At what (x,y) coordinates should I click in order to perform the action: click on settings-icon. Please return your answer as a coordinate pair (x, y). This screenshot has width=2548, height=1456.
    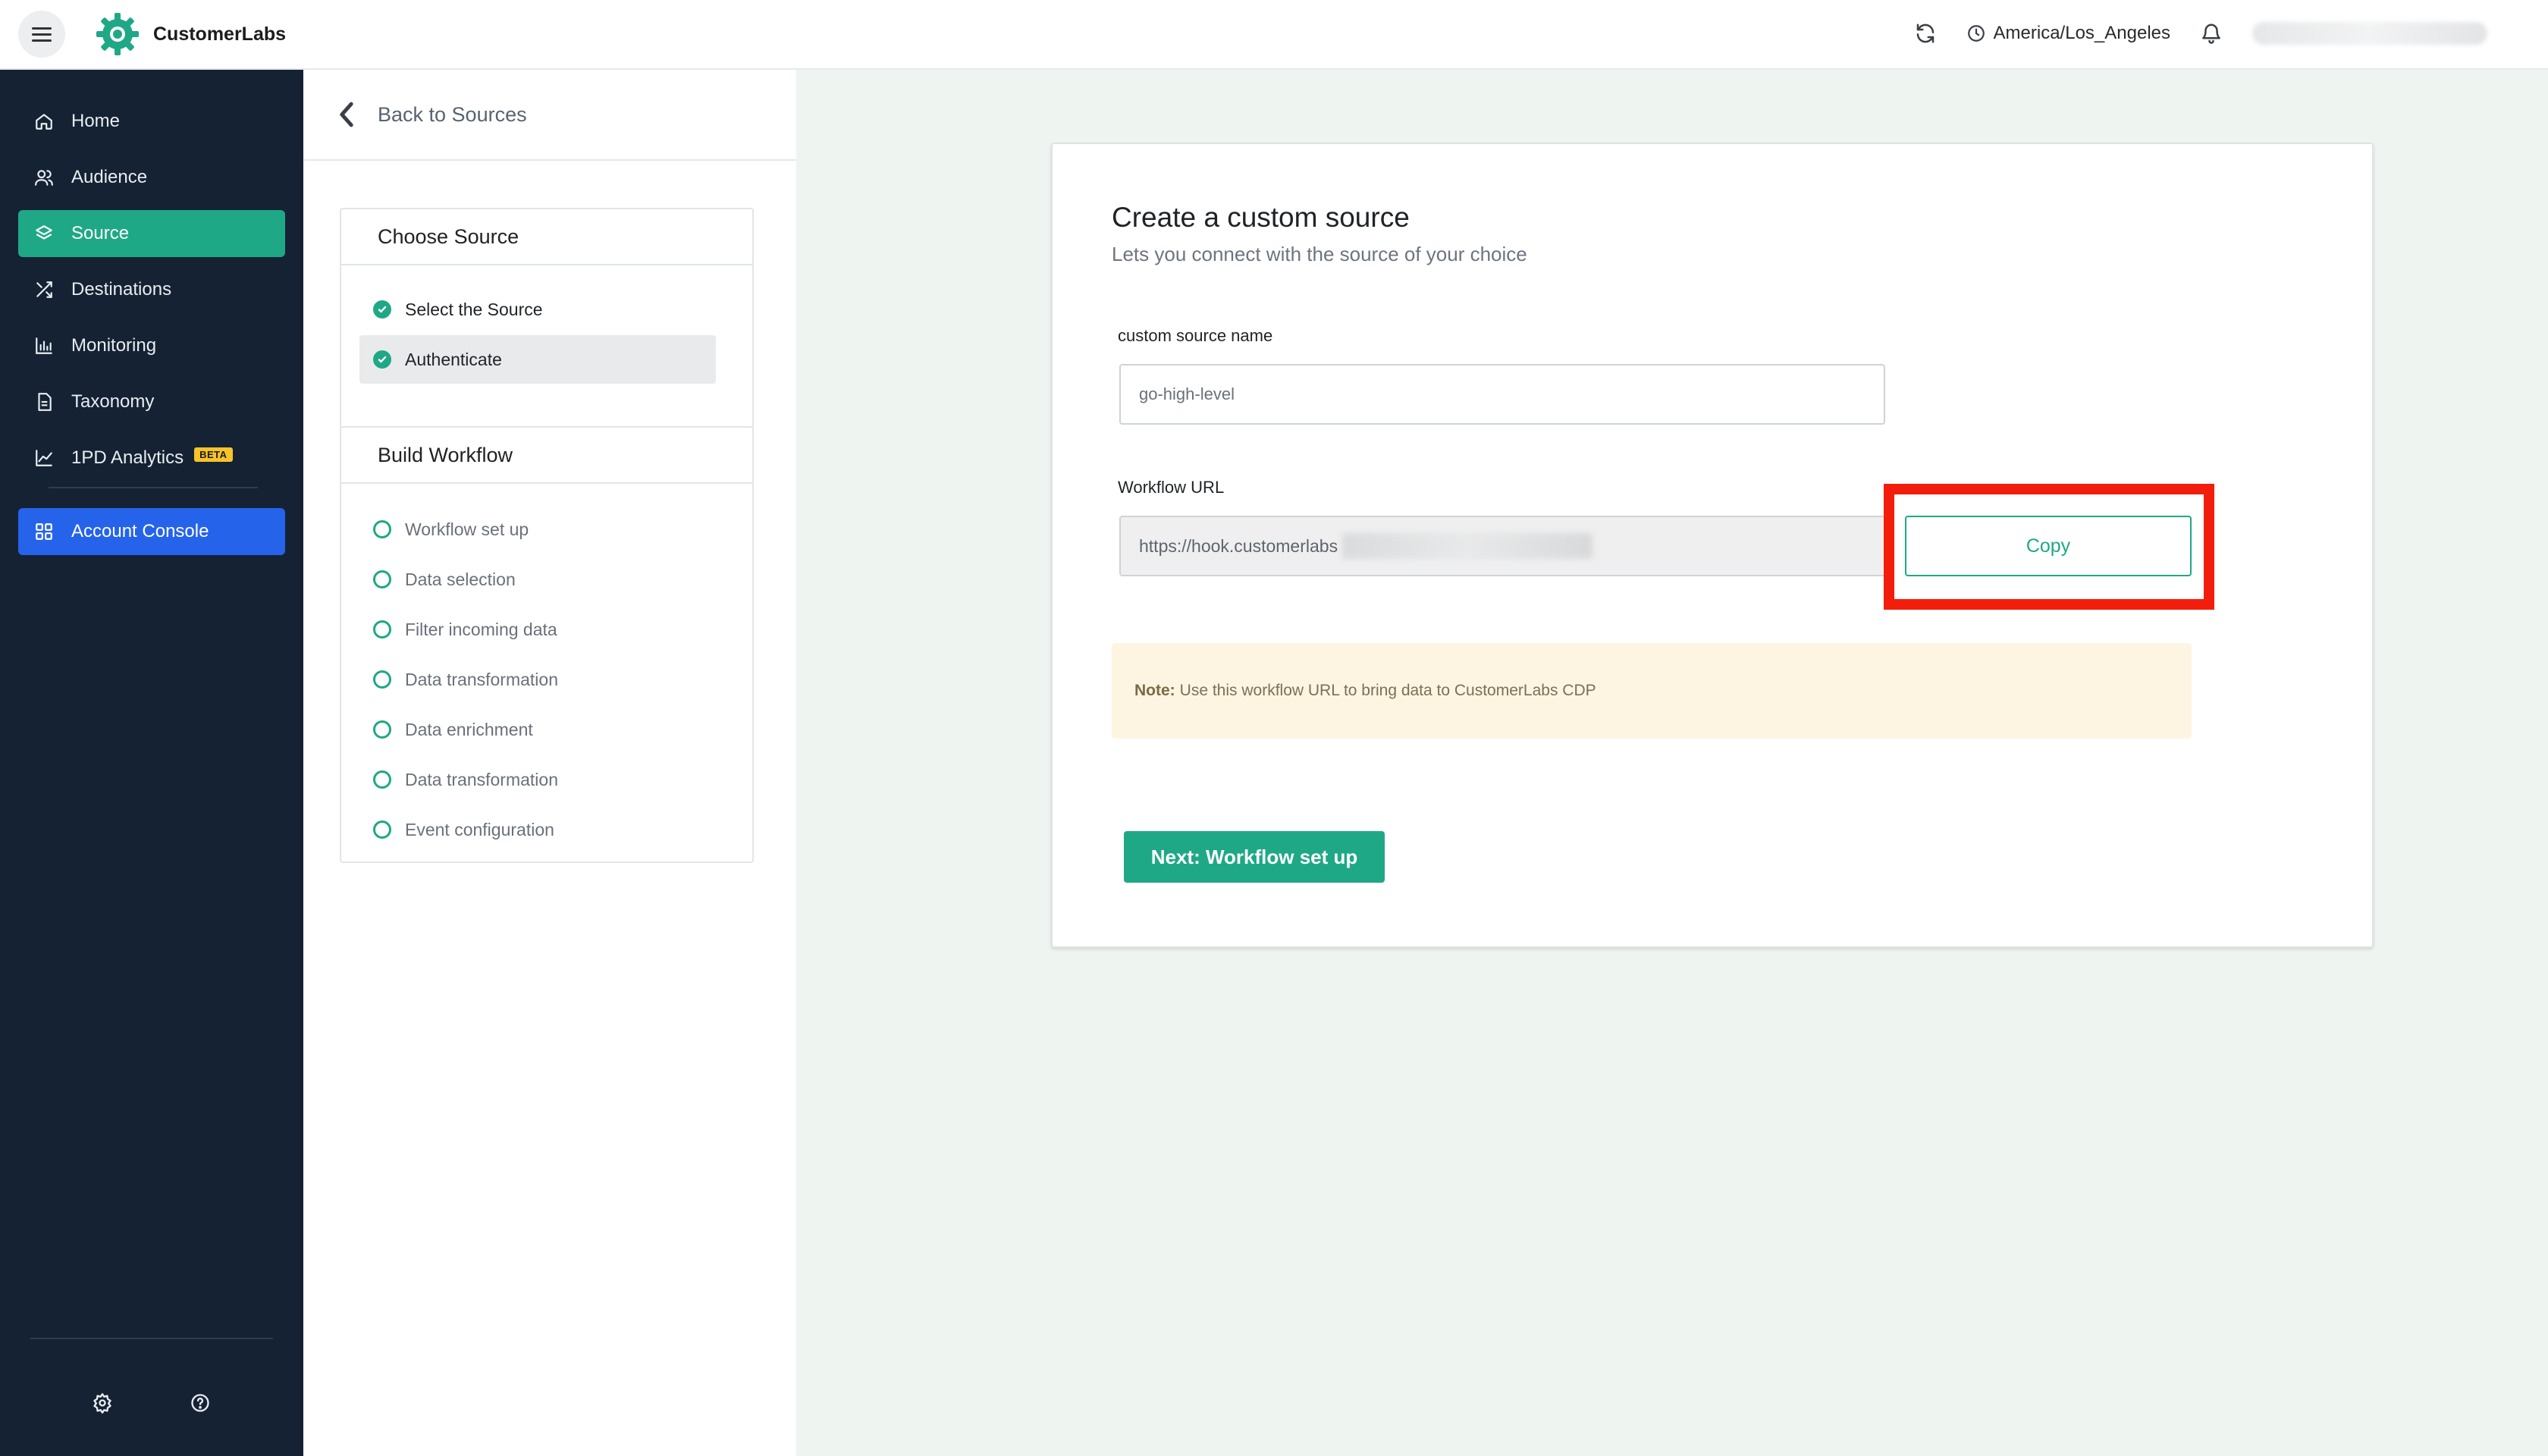
    Looking at the image, I should click on (102, 1403).